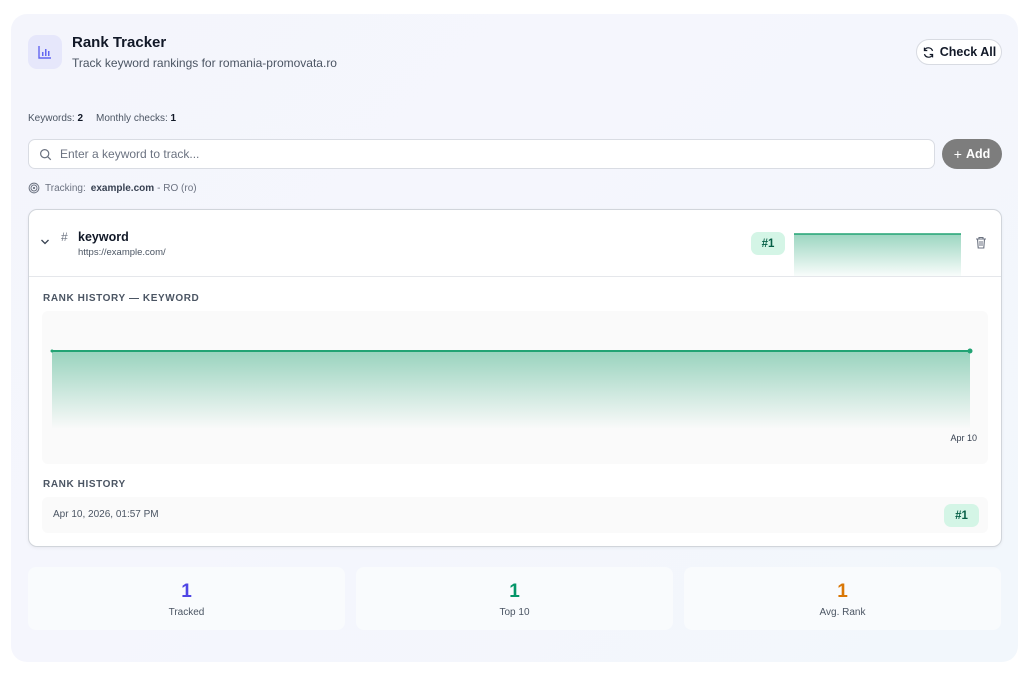 The height and width of the screenshot is (683, 1035). What do you see at coordinates (51, 118) in the screenshot?
I see `keywords-label: Keywords:` at bounding box center [51, 118].